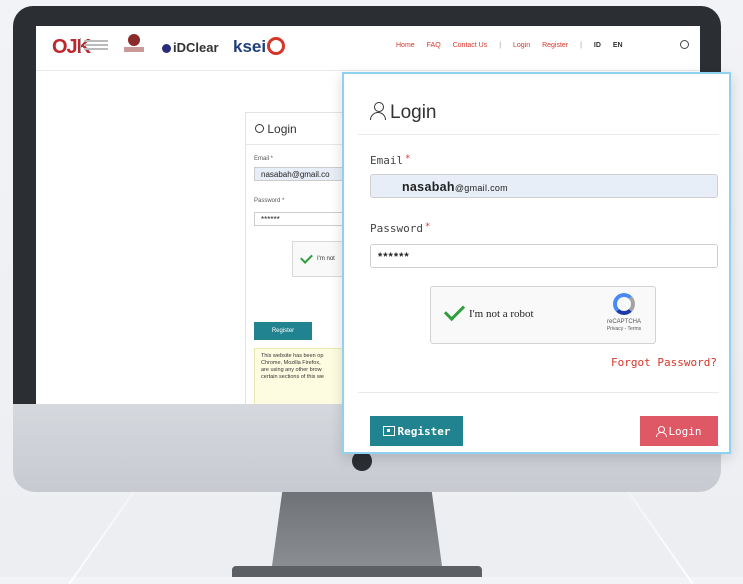 The image size is (743, 584). I want to click on nav-register: Register, so click(555, 45).